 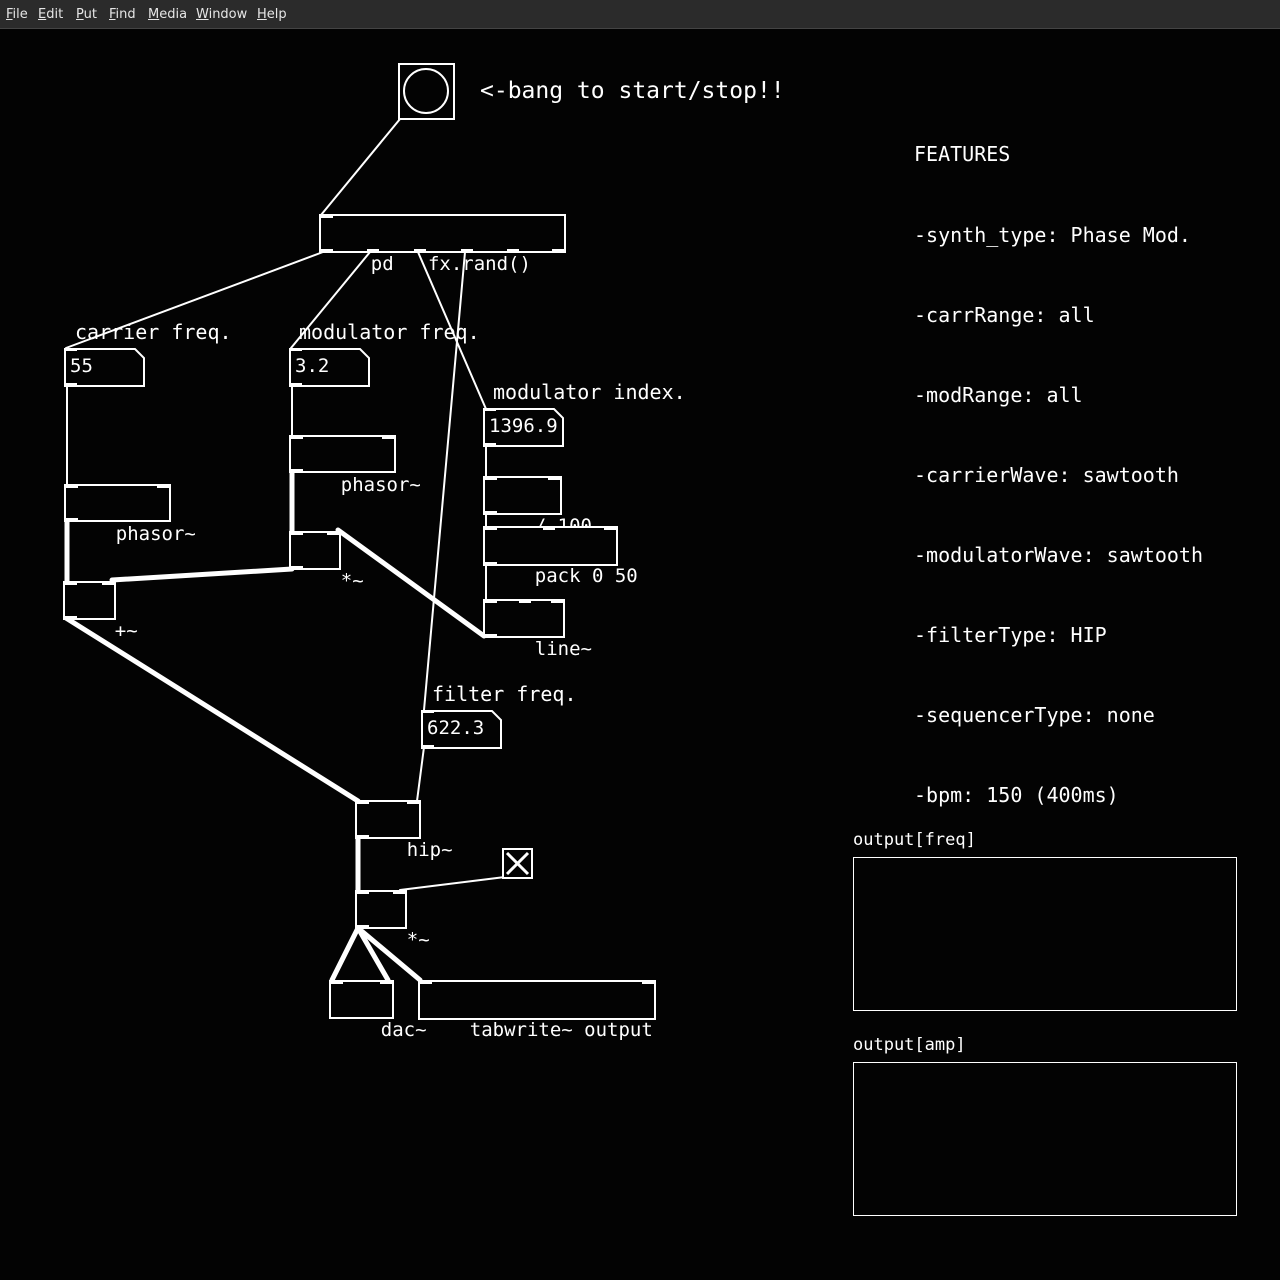 I want to click on feature-line: -filterType: HIP, so click(x=1010, y=635).